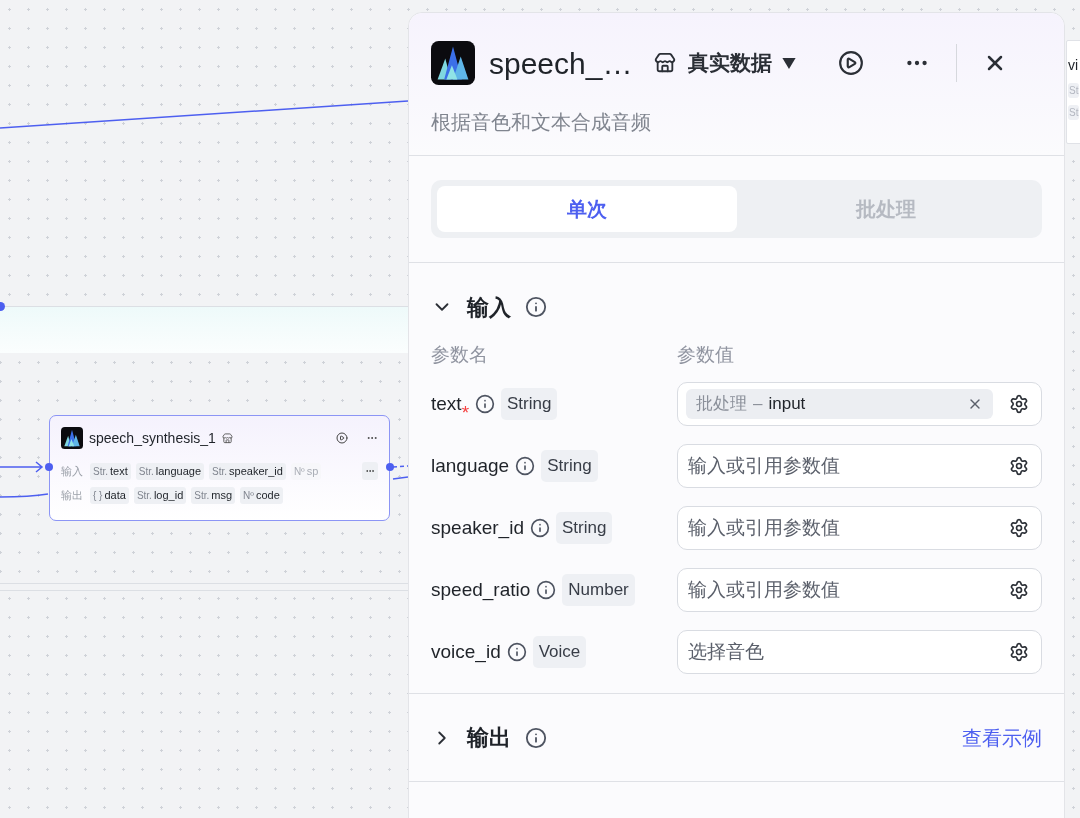 This screenshot has width=1080, height=818. I want to click on data-mode-dropdown: 真实数据, so click(742, 63).